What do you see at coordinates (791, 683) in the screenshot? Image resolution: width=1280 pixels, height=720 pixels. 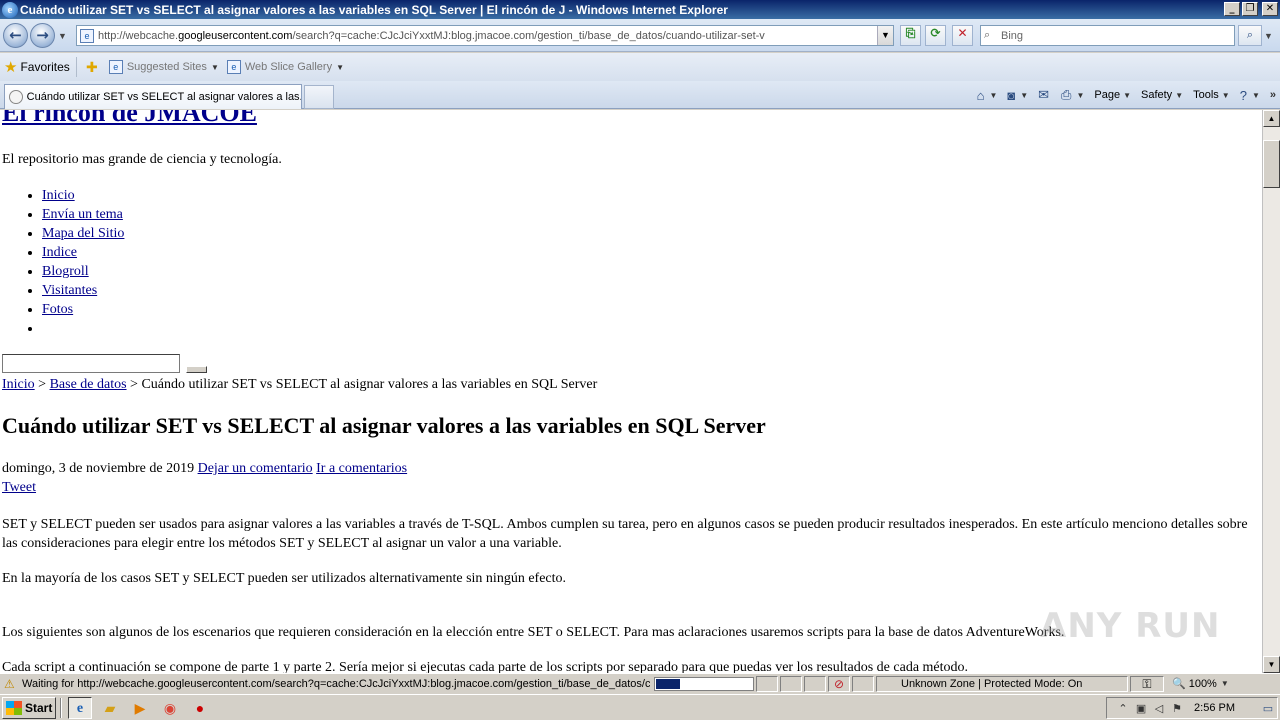 I see `status-pane` at bounding box center [791, 683].